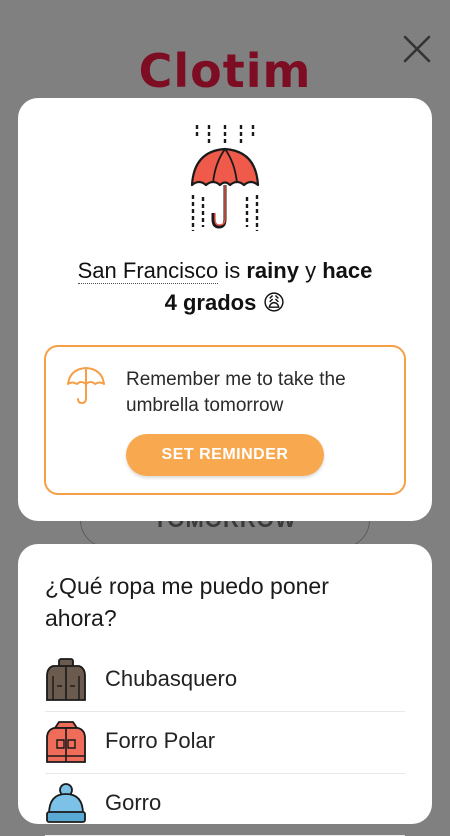 This screenshot has height=836, width=450. Describe the element at coordinates (225, 178) in the screenshot. I see `rain-umbrella-icon` at that location.